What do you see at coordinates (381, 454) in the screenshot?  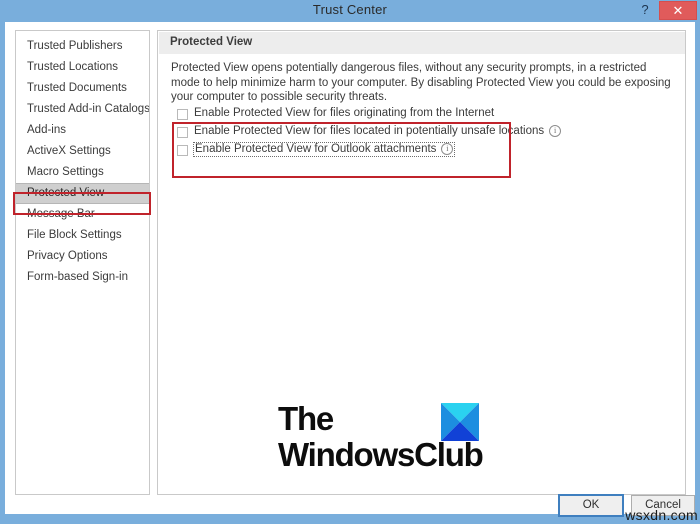 I see `logo-line-2: WindowsClub` at bounding box center [381, 454].